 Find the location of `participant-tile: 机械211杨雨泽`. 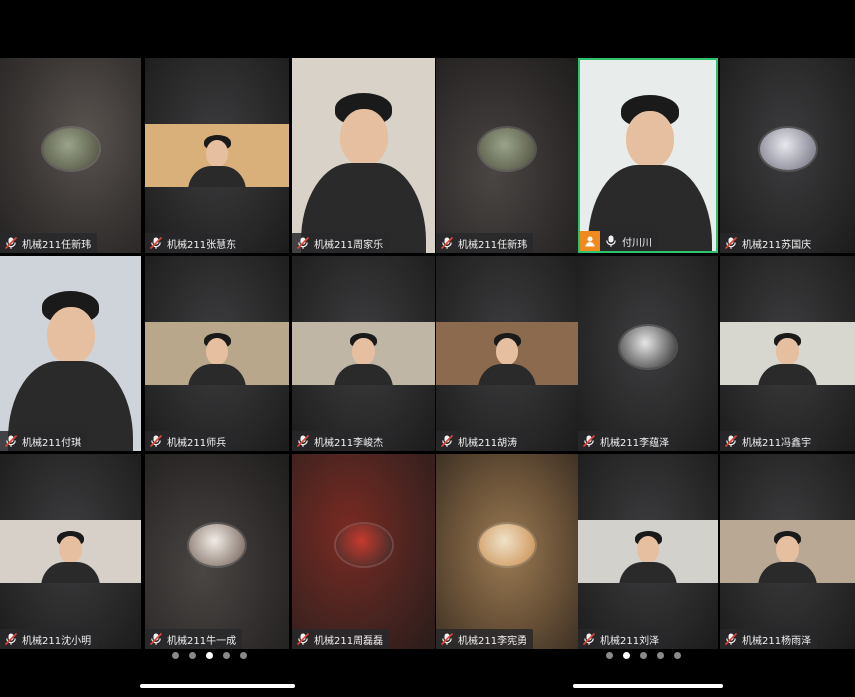

participant-tile: 机械211杨雨泽 is located at coordinates (787, 551).